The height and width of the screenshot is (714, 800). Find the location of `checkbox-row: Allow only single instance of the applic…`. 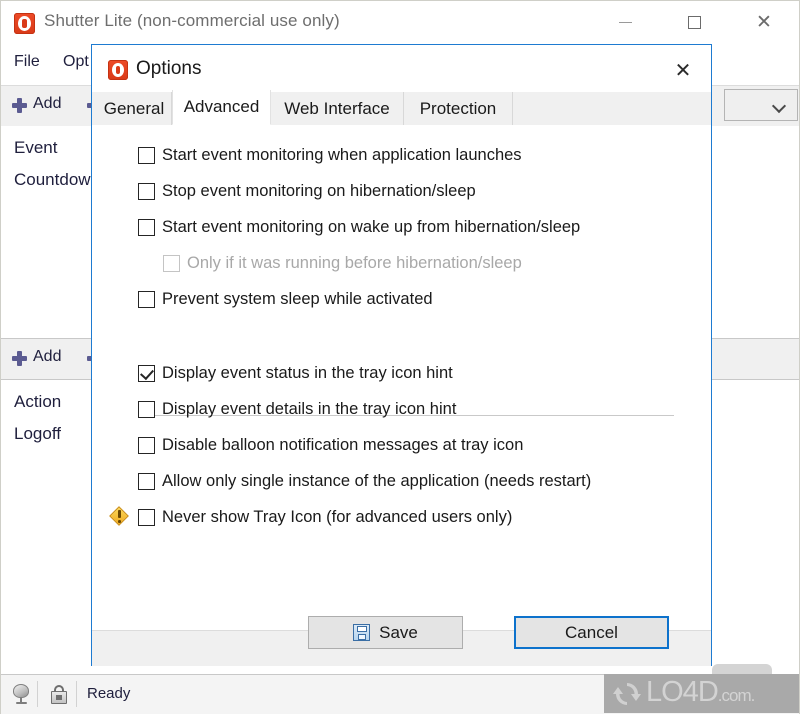

checkbox-row: Allow only single instance of the applic… is located at coordinates (364, 481).